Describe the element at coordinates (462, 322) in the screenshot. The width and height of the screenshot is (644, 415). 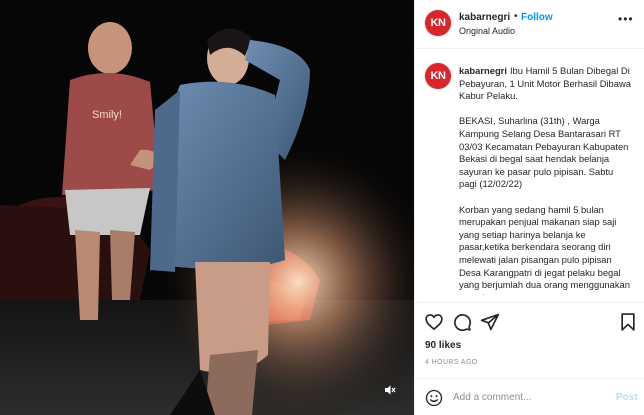
I see `comment-icon` at that location.